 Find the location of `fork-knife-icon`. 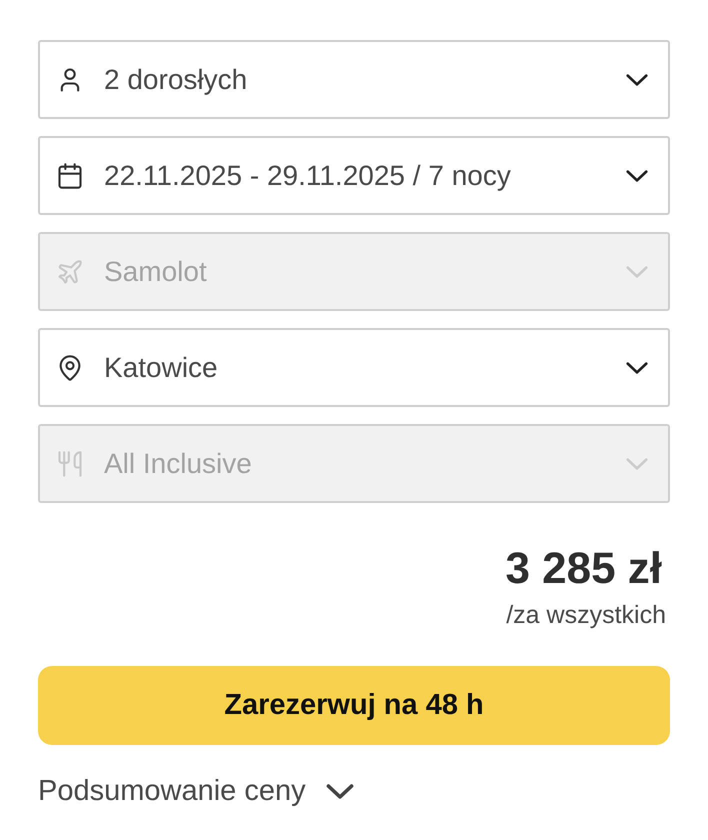

fork-knife-icon is located at coordinates (70, 464).